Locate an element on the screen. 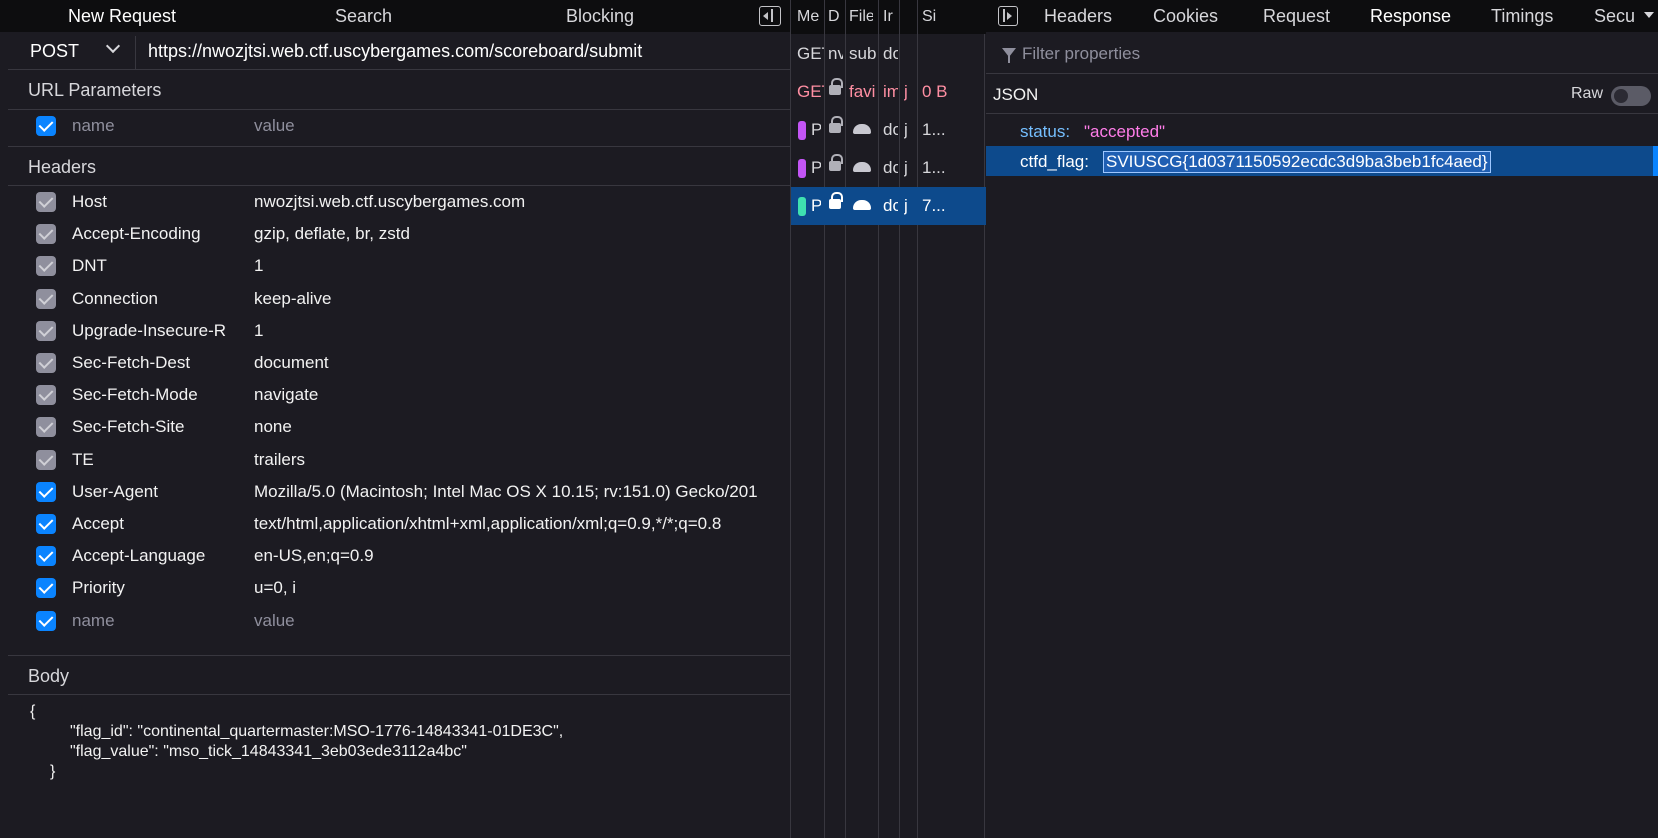 The image size is (1658, 838). header-value-input: none is located at coordinates (522, 427).